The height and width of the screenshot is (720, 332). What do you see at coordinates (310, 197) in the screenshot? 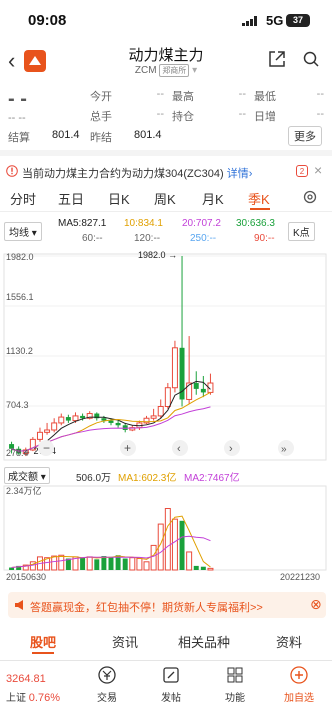
I see `gear-icon` at bounding box center [310, 197].